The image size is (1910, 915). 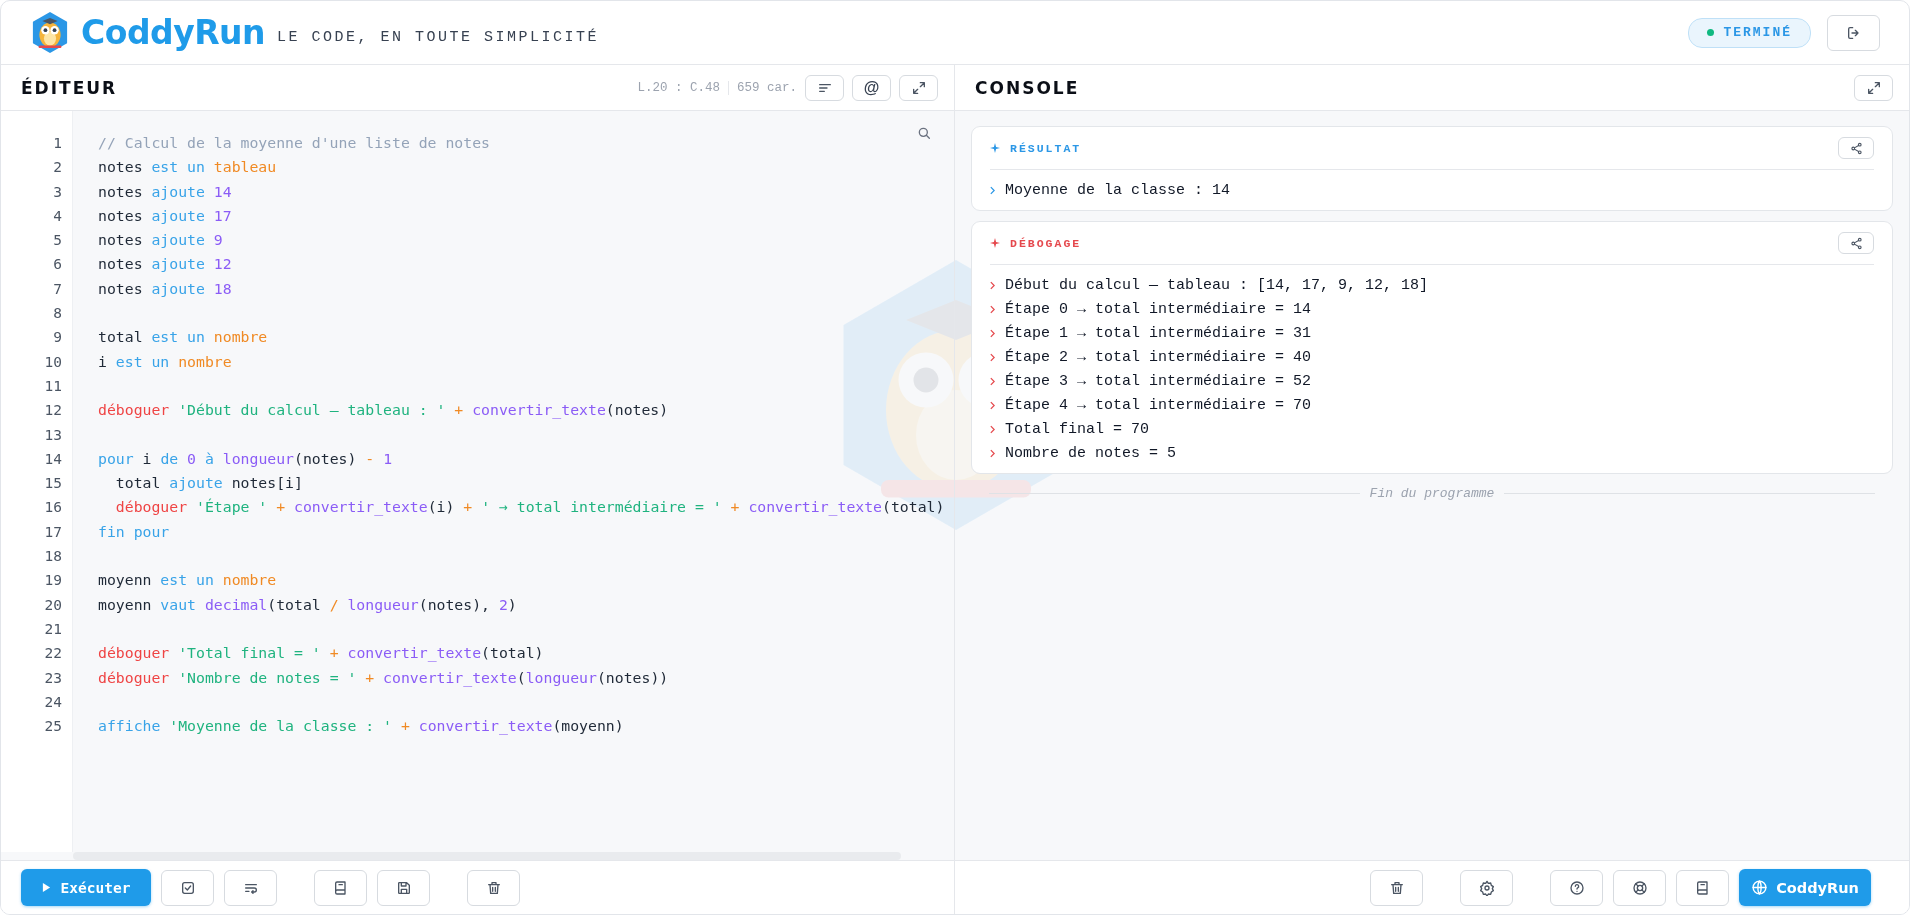 I want to click on output-line: Nombre de notes = 5, so click(x=1091, y=453).